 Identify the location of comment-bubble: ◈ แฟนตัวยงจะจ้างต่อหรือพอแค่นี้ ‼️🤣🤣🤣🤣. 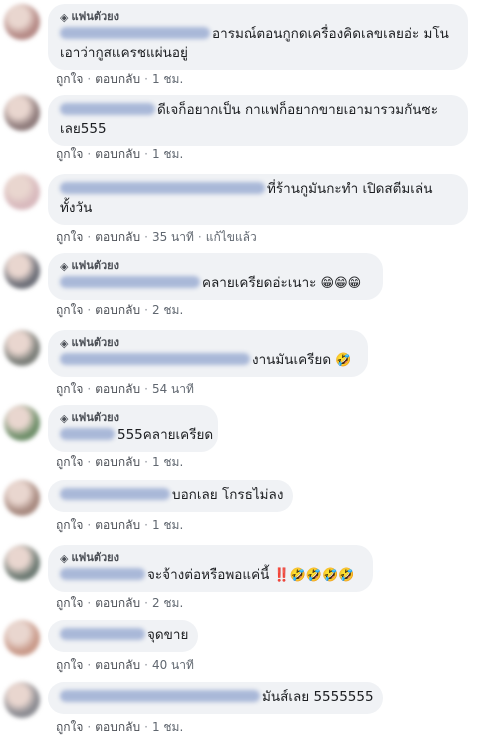
(210, 568).